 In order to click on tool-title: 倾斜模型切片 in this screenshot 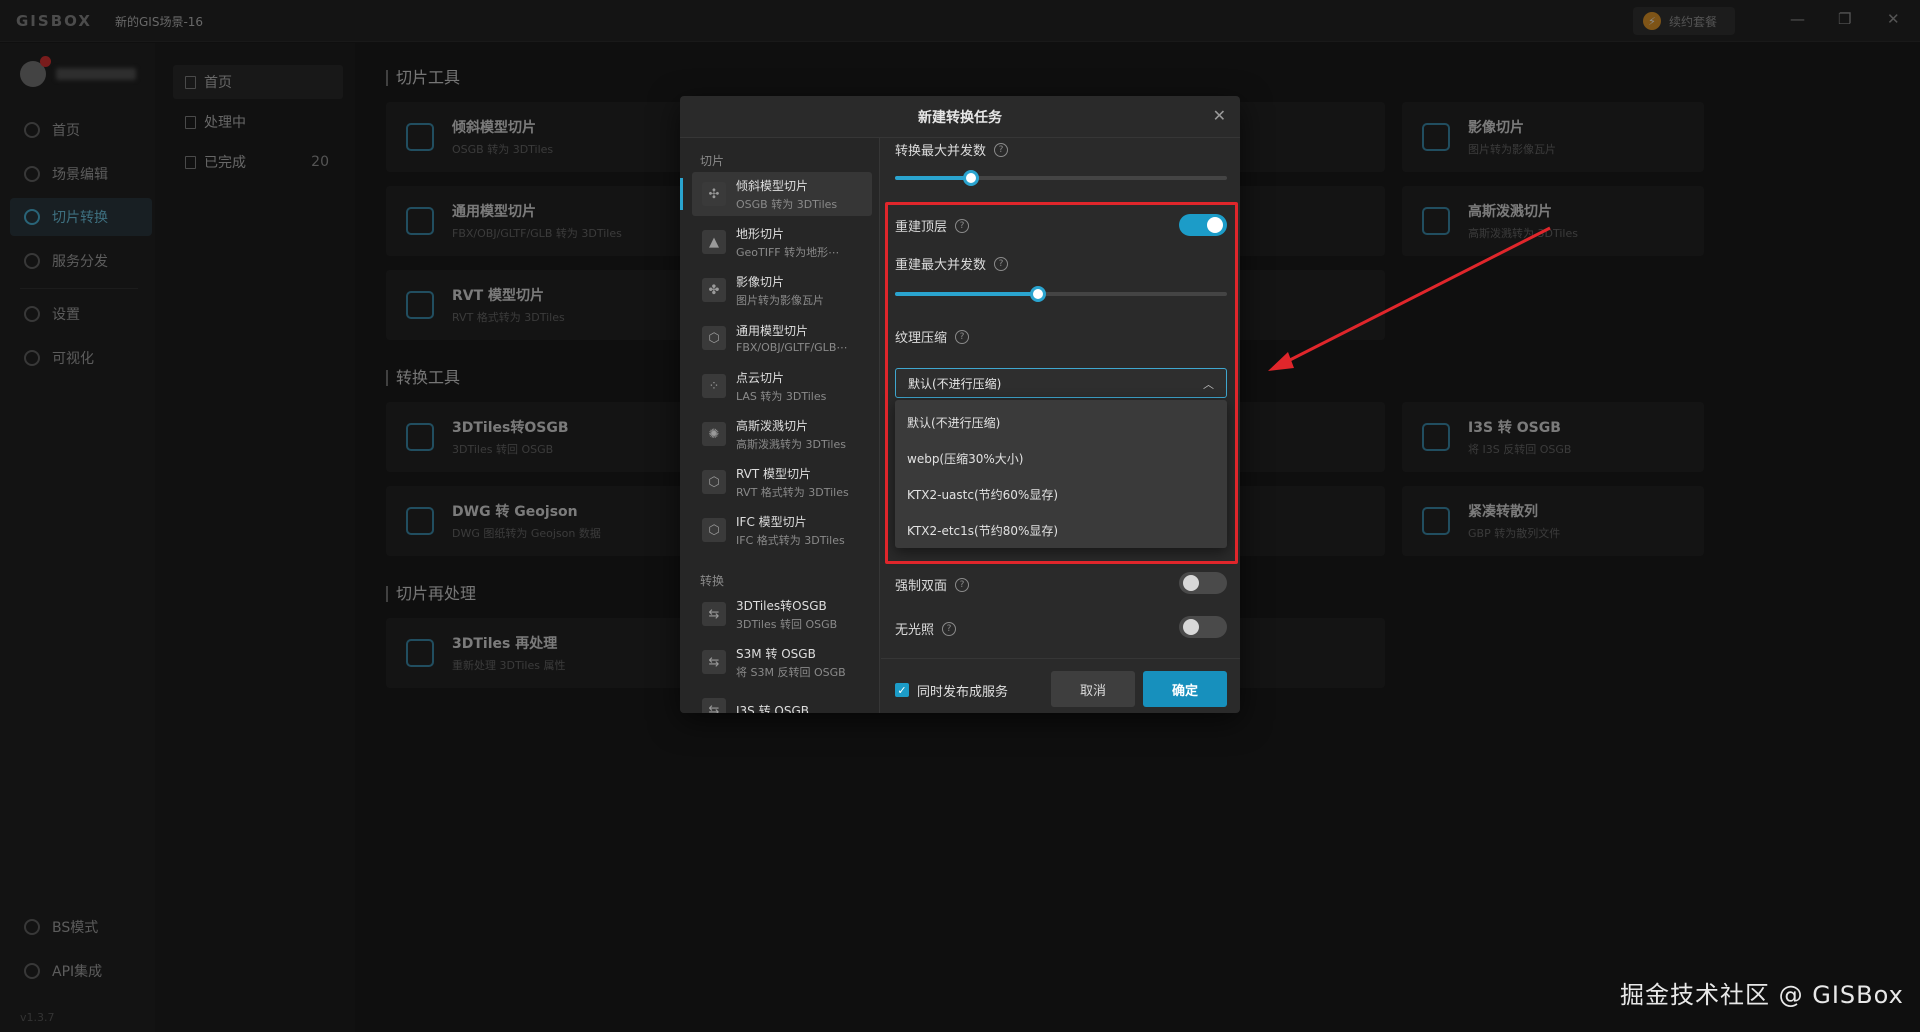, I will do `click(772, 185)`.